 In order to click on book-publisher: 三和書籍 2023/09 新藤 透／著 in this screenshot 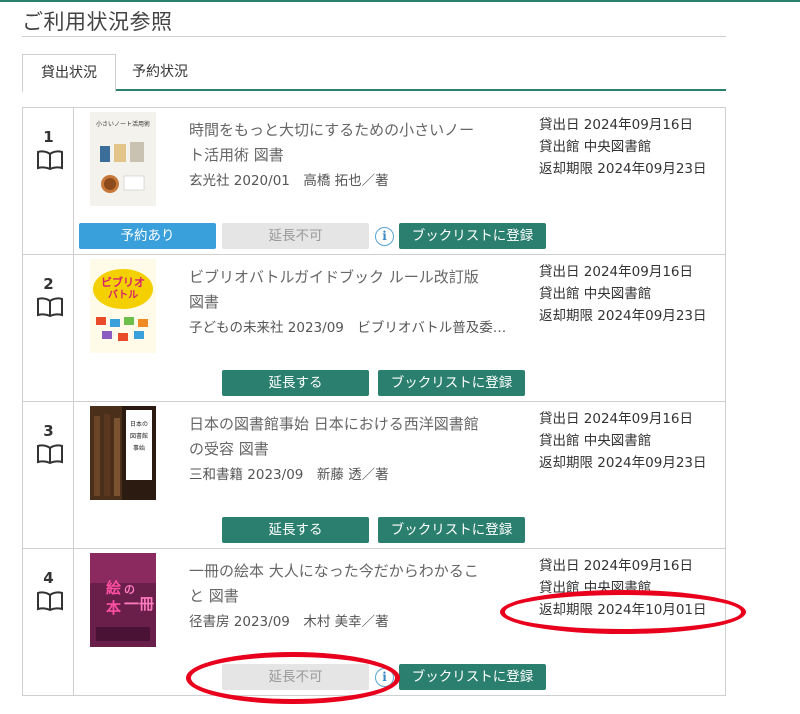, I will do `click(289, 475)`.